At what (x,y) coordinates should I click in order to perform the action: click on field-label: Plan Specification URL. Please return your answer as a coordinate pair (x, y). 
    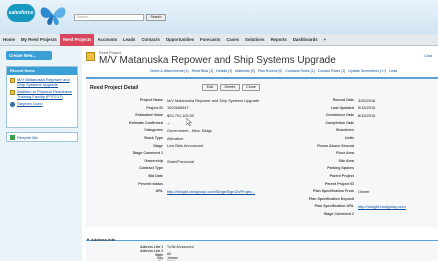
    Looking at the image, I should click on (334, 206).